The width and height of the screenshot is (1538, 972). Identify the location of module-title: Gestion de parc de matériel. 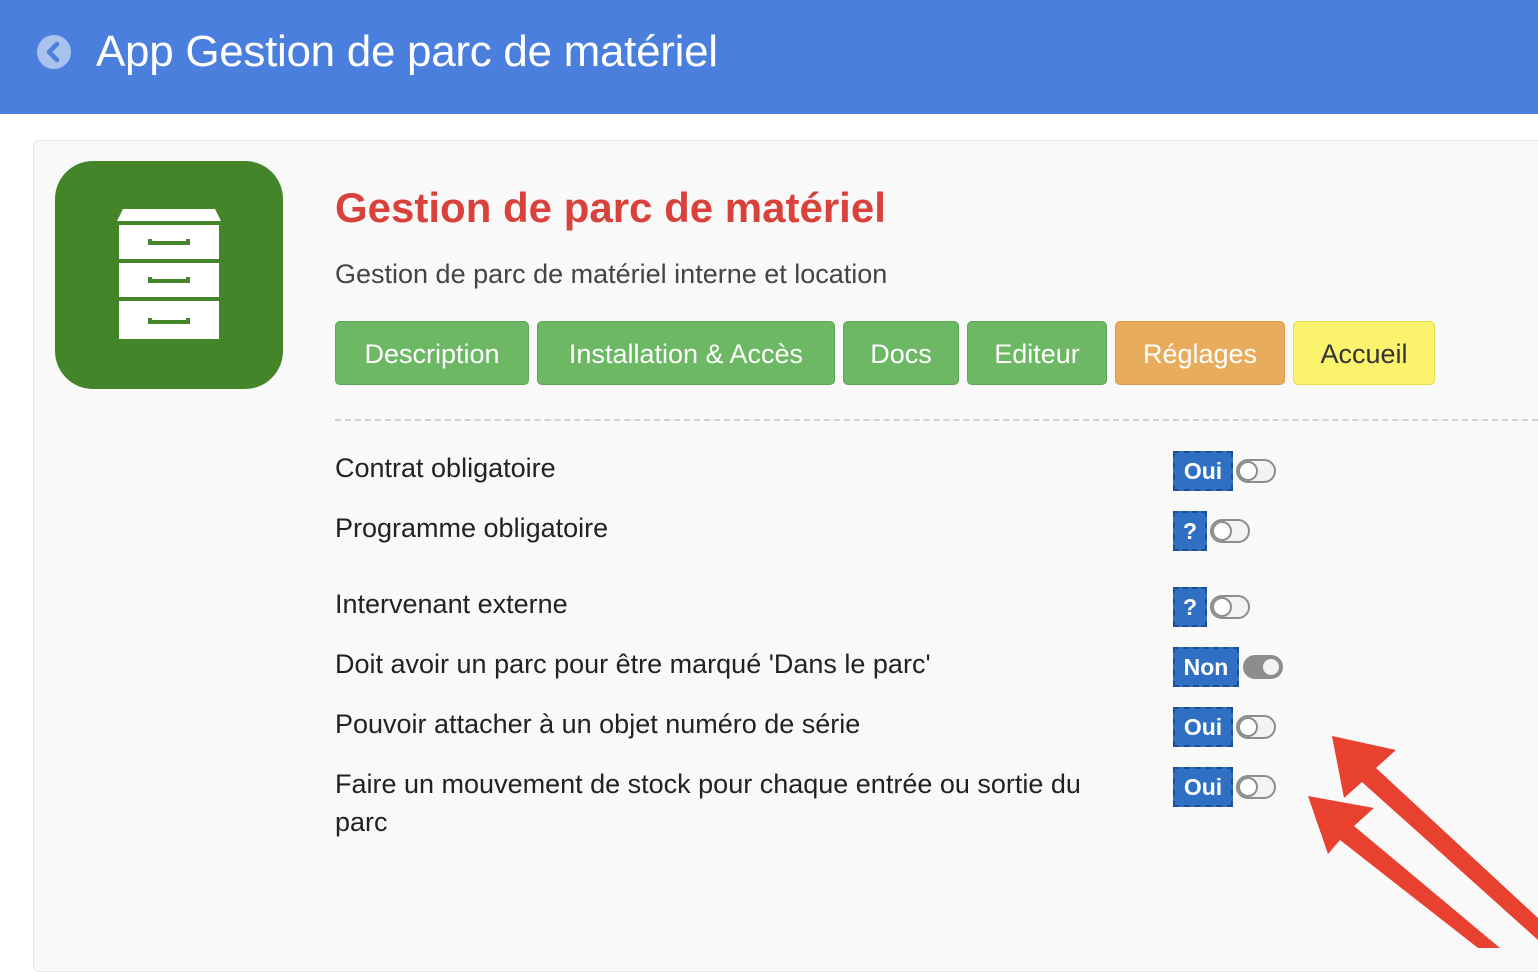
(610, 207).